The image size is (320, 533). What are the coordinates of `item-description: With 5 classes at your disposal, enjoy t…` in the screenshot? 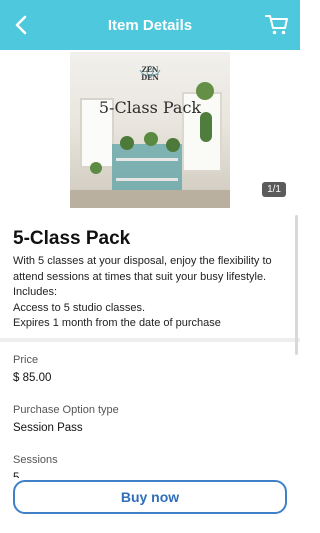 It's located at (142, 292).